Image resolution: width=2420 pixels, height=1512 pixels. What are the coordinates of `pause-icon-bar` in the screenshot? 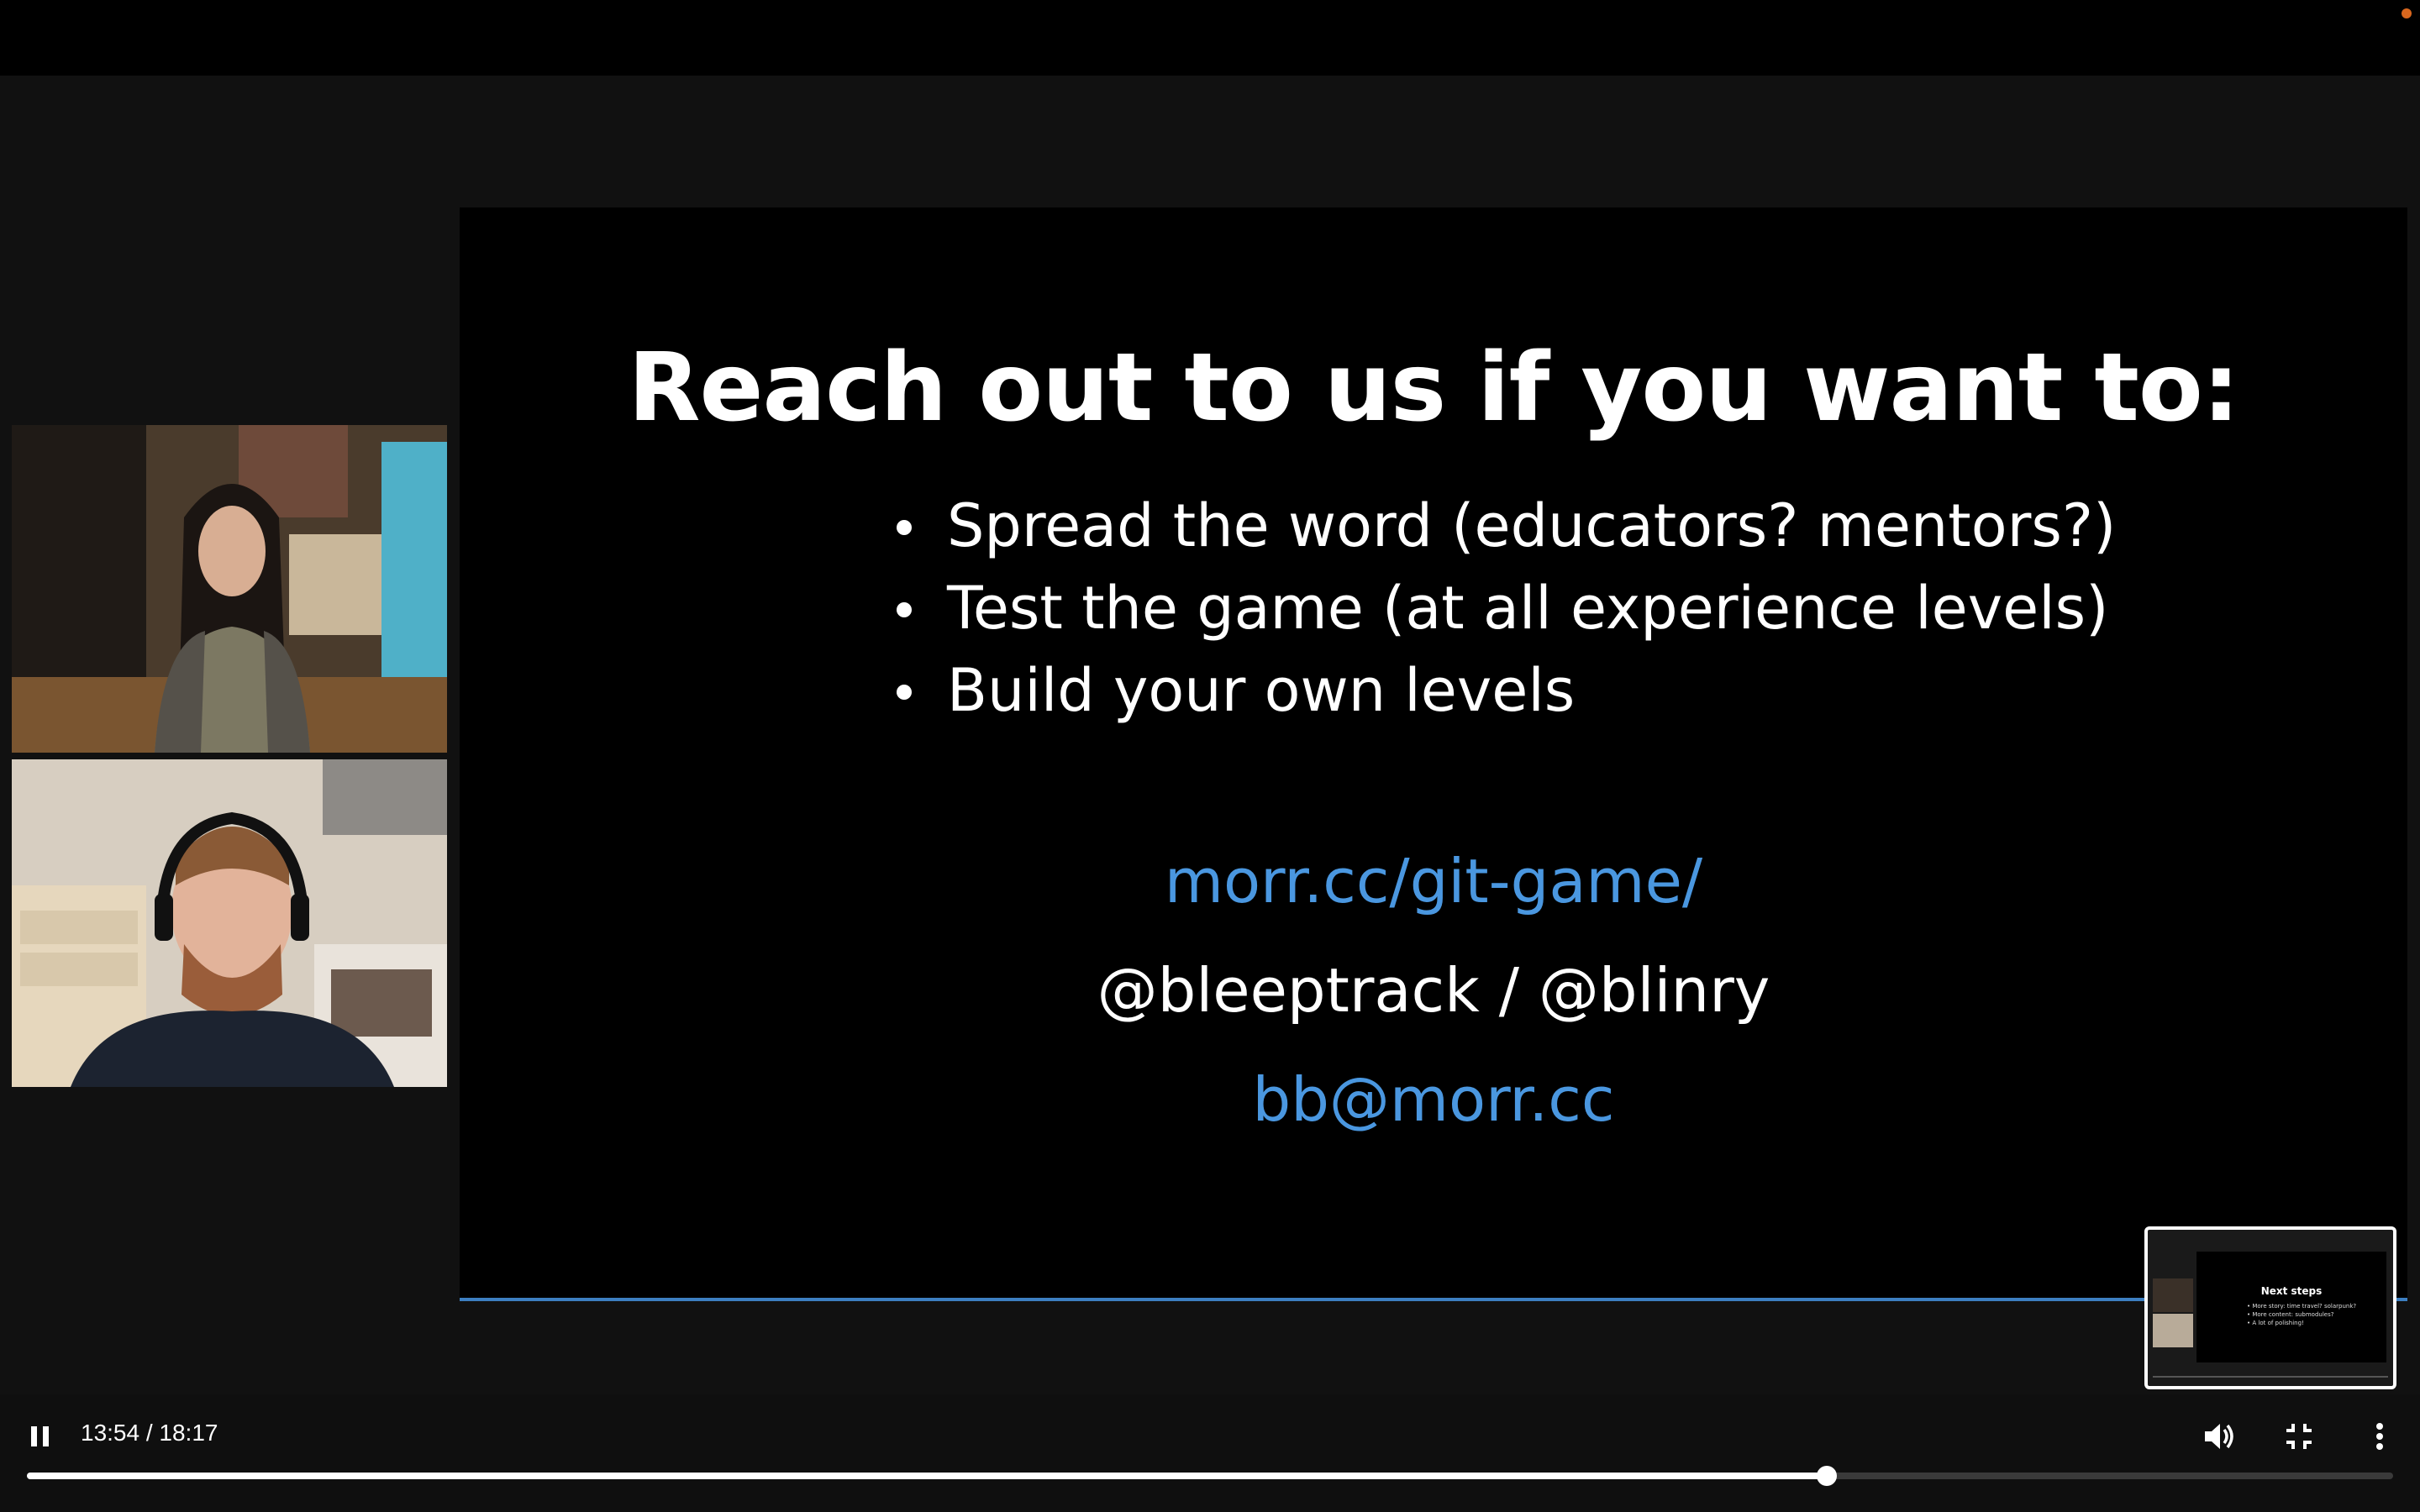 It's located at (46, 1436).